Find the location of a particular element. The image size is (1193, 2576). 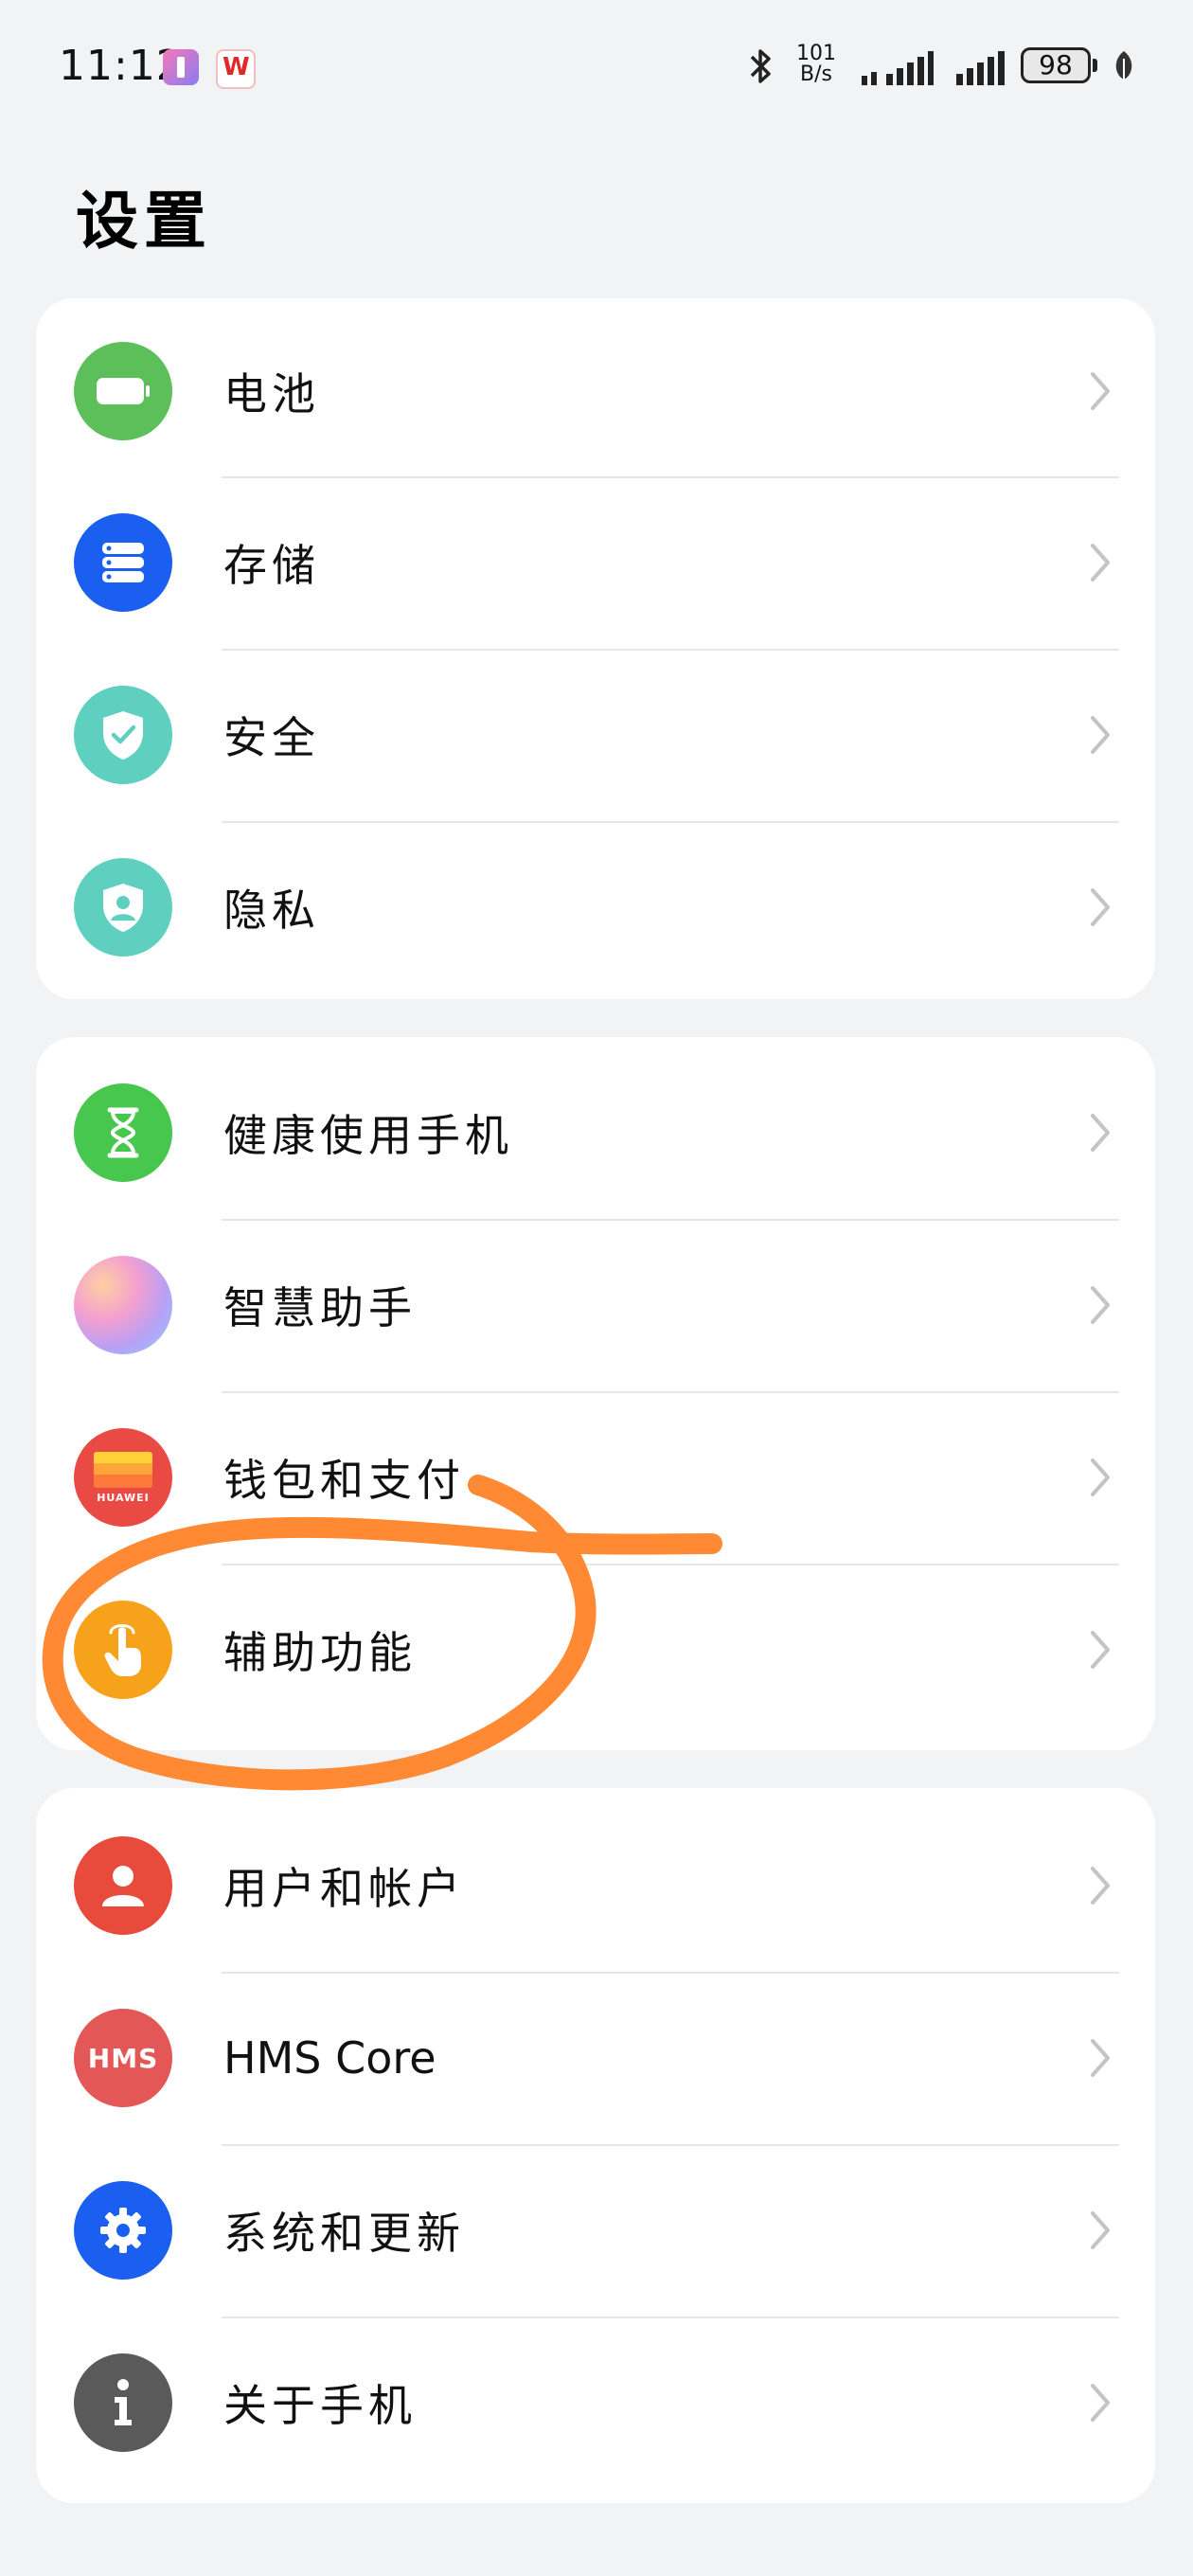

accessibility-hand-icon is located at coordinates (123, 1650).